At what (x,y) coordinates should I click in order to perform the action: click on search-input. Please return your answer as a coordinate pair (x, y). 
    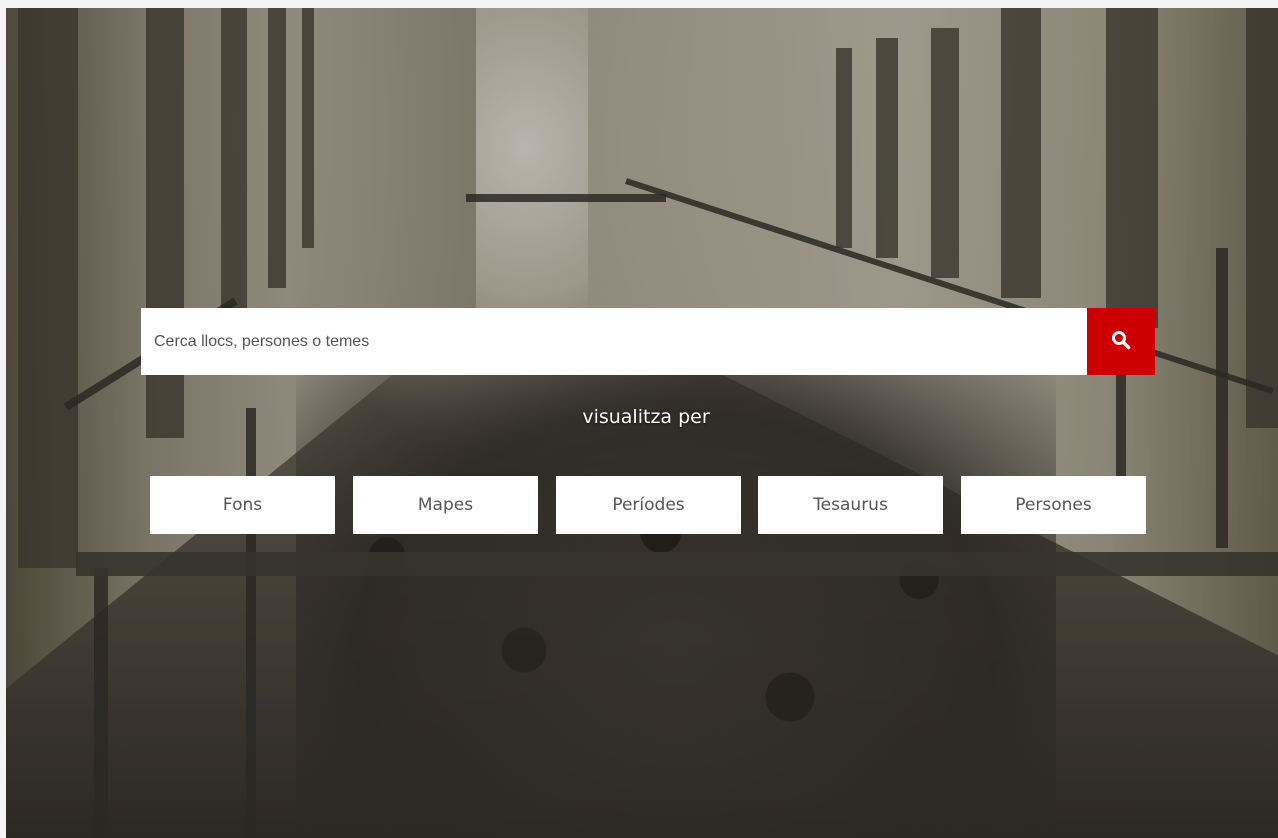
    Looking at the image, I should click on (614, 341).